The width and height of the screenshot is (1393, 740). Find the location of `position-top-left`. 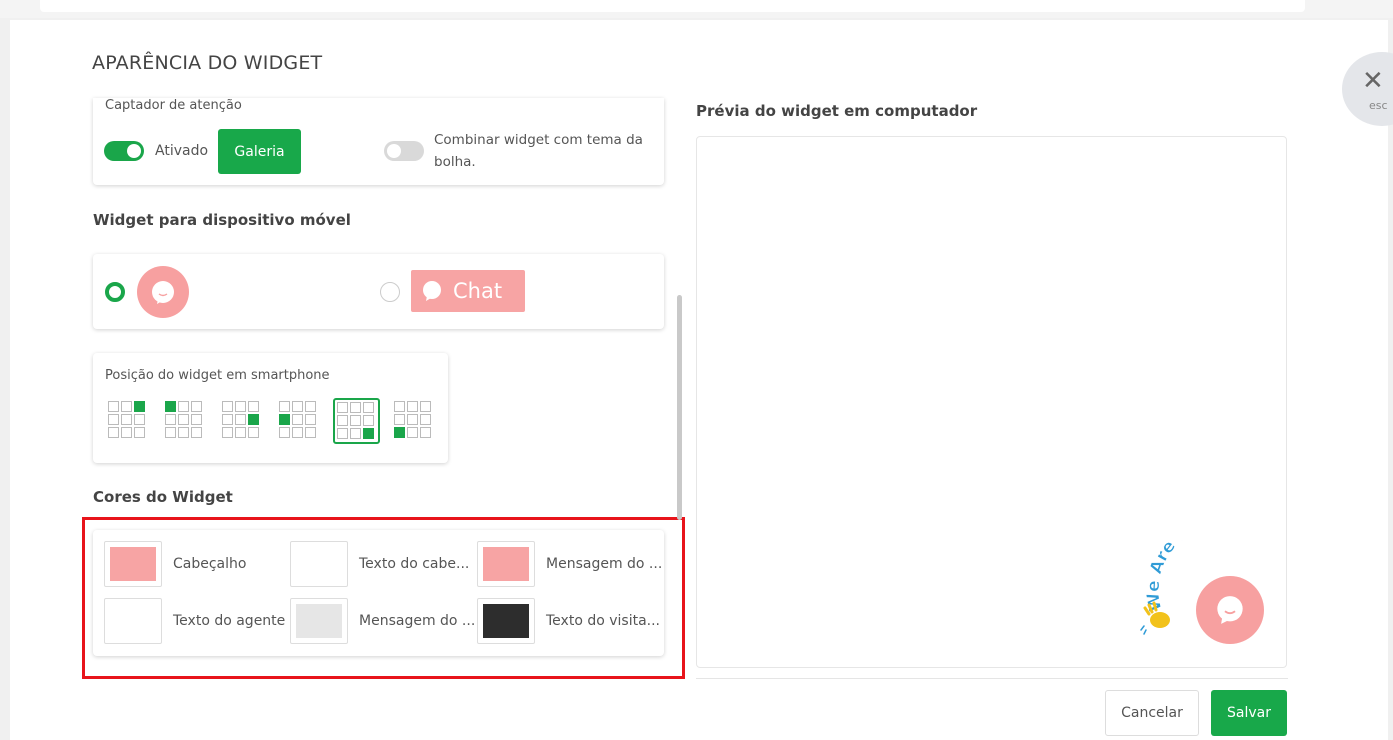

position-top-left is located at coordinates (184, 420).